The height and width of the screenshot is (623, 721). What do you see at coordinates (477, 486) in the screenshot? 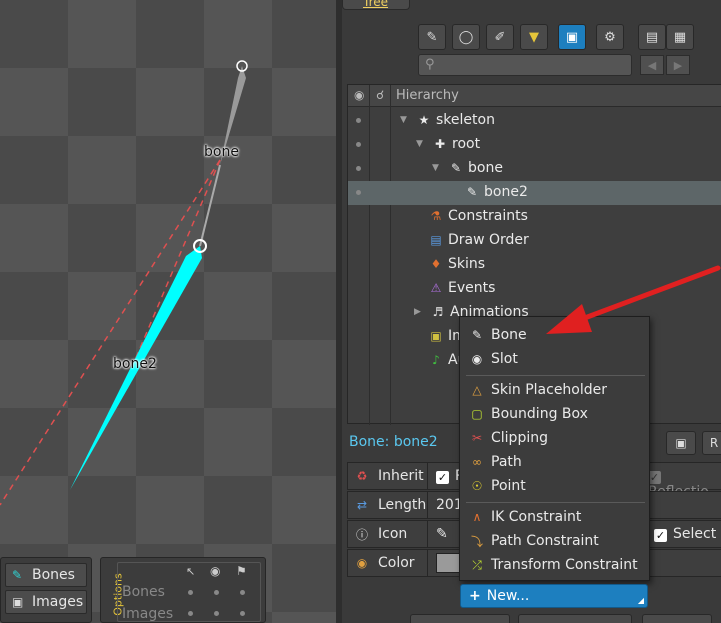
I see `point-icon: ☉` at bounding box center [477, 486].